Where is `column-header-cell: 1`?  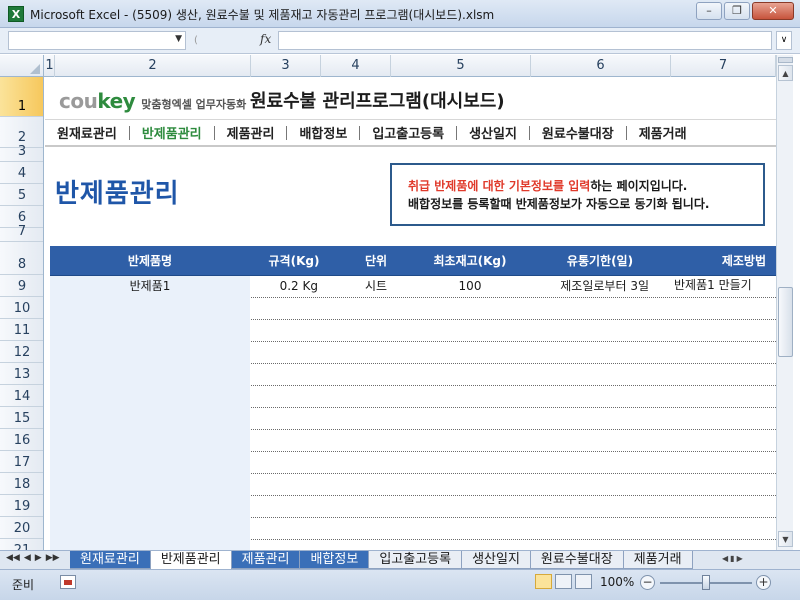
column-header-cell: 1 is located at coordinates (50, 66).